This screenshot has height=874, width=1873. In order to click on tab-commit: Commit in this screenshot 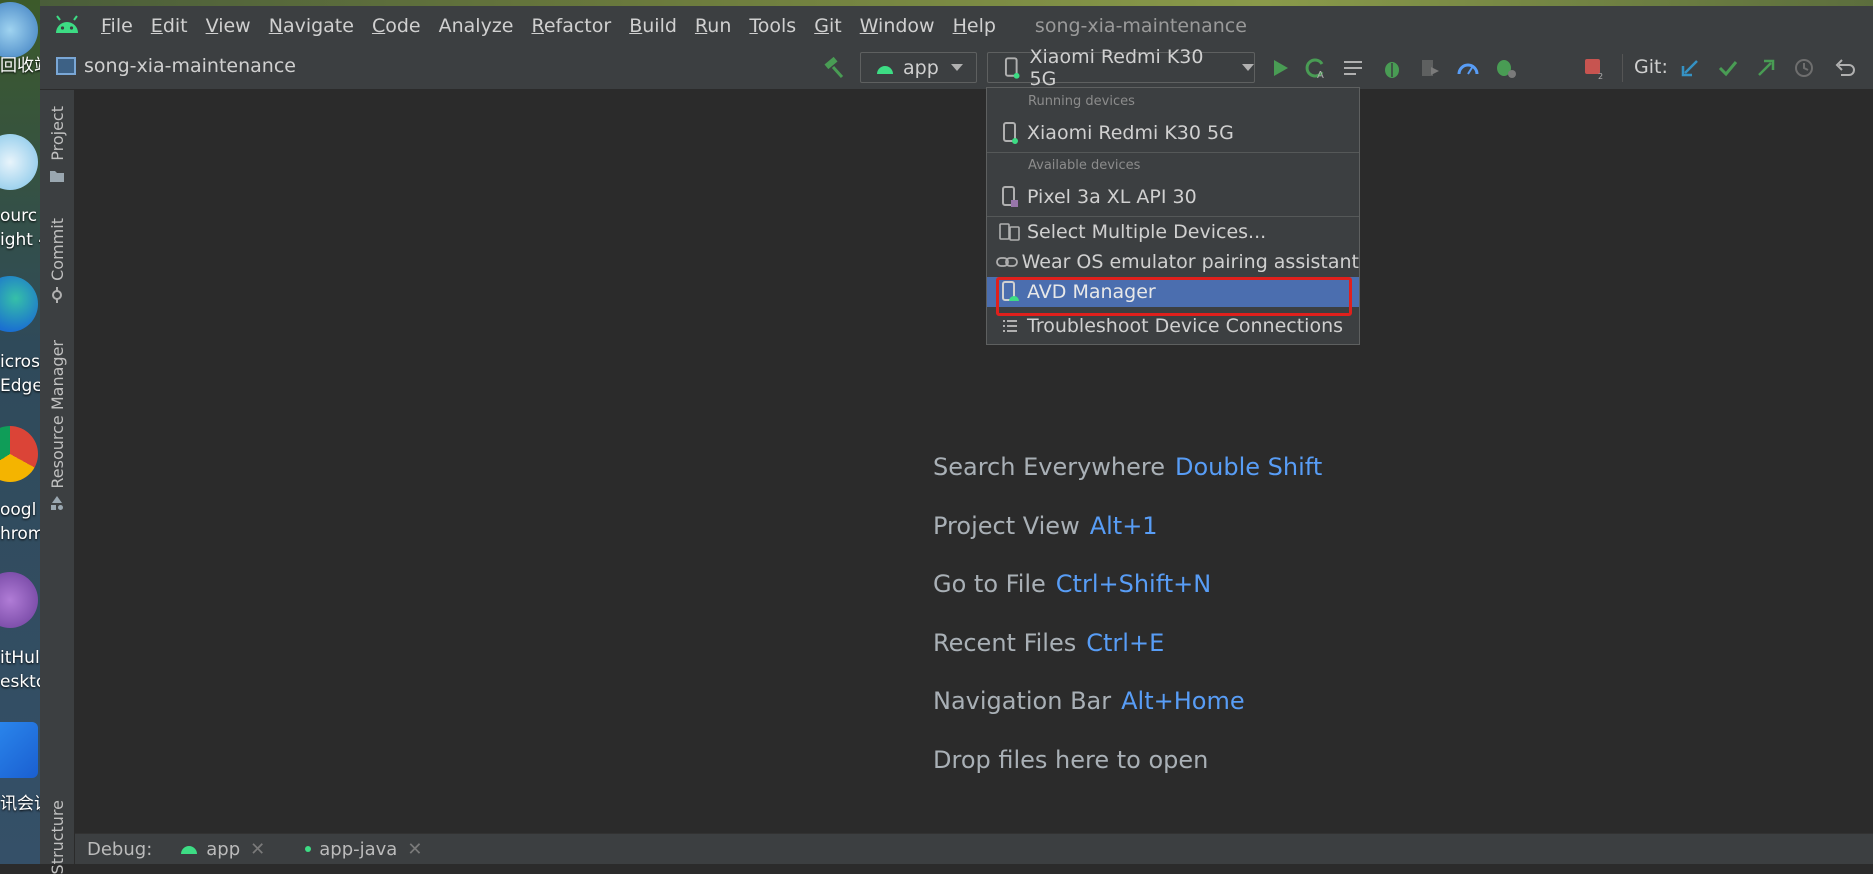, I will do `click(57, 260)`.